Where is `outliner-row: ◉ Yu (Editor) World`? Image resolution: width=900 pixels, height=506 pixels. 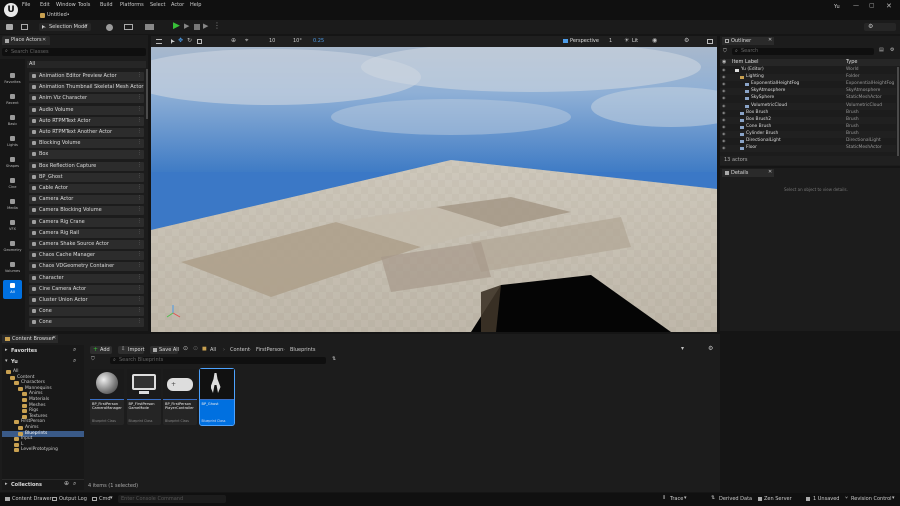 outliner-row: ◉ Yu (Editor) World is located at coordinates (808, 70).